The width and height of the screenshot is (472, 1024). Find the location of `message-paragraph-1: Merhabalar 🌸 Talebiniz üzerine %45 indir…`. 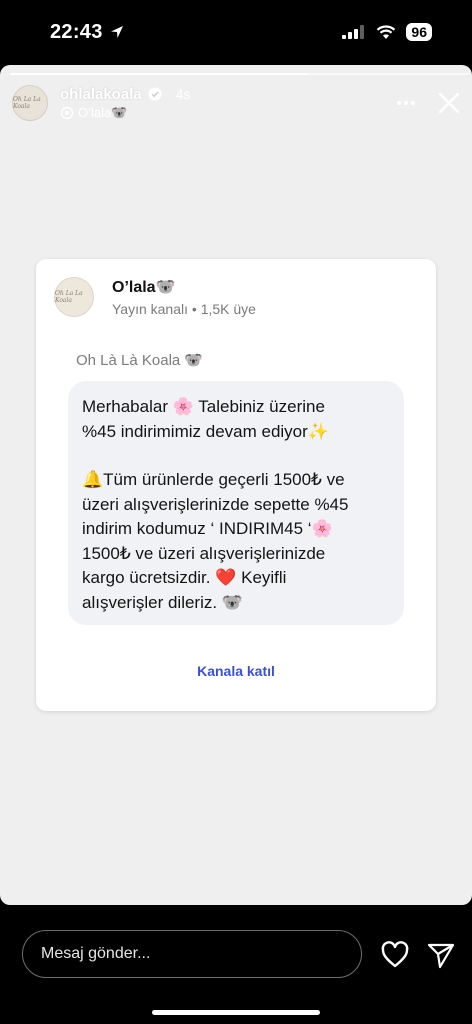

message-paragraph-1: Merhabalar 🌸 Talebiniz üzerine %45 indir… is located at coordinates (205, 419).